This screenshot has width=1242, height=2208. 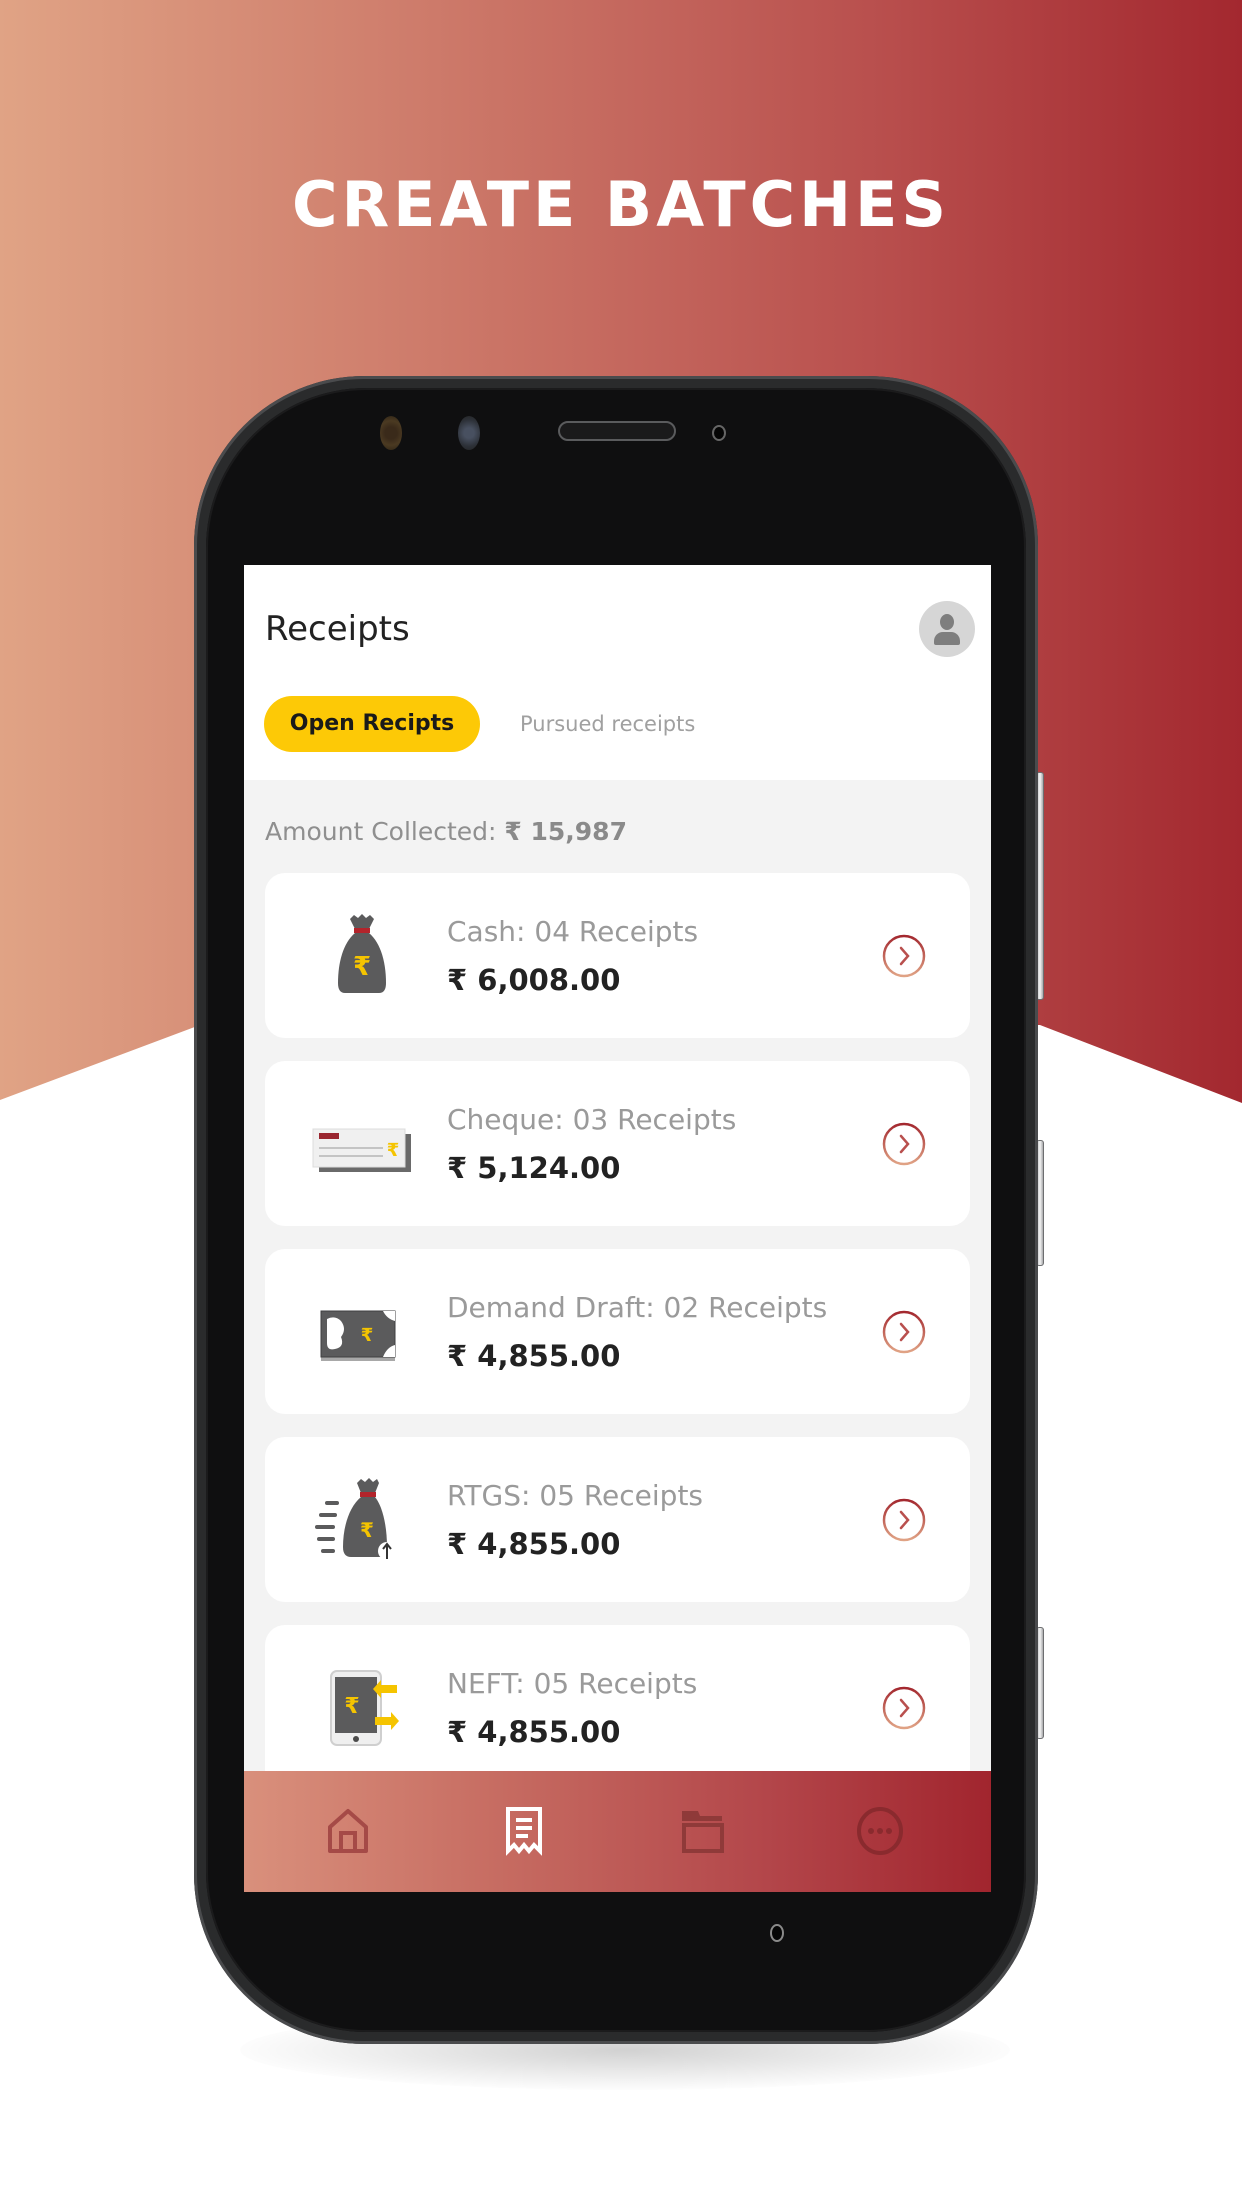 What do you see at coordinates (719, 433) in the screenshot?
I see `proximity-sensor` at bounding box center [719, 433].